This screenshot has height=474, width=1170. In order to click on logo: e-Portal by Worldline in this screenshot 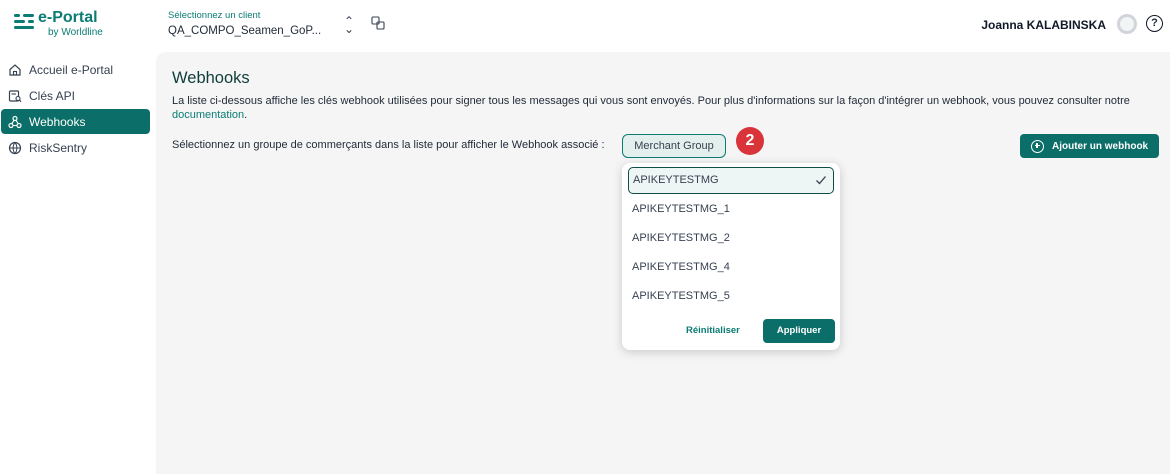, I will do `click(58, 24)`.